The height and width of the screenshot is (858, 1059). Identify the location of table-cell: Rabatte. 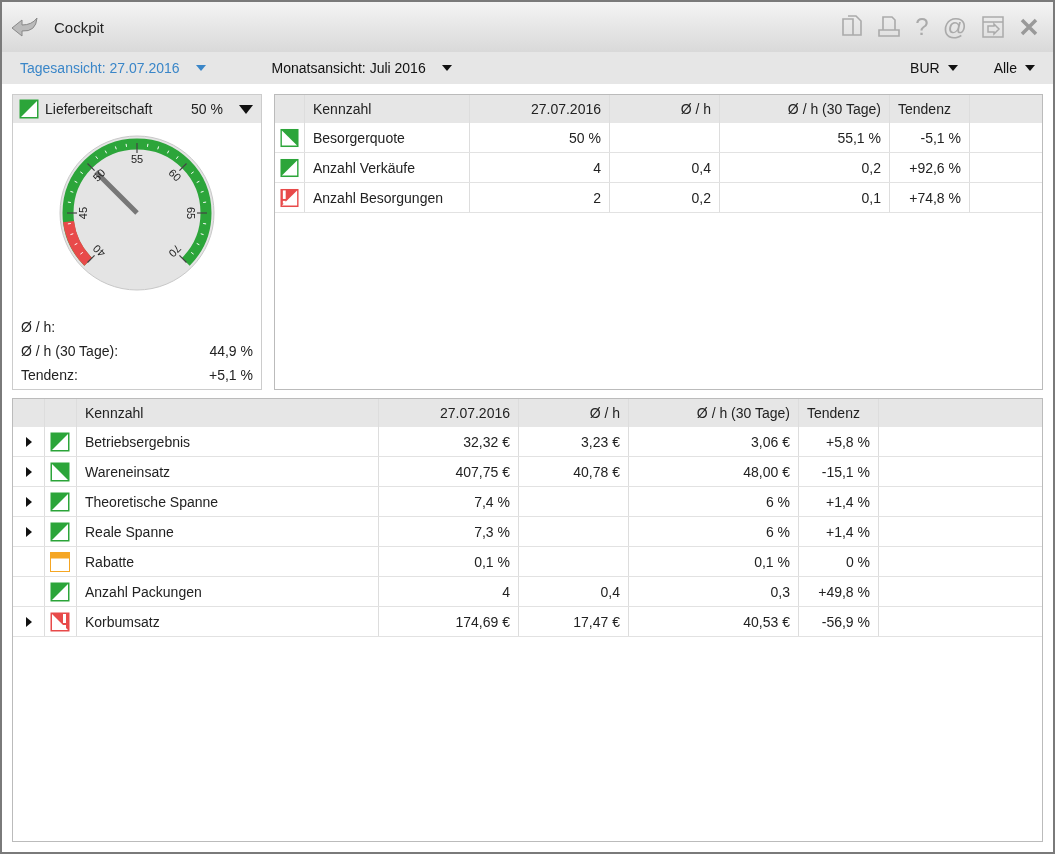
(110, 561).